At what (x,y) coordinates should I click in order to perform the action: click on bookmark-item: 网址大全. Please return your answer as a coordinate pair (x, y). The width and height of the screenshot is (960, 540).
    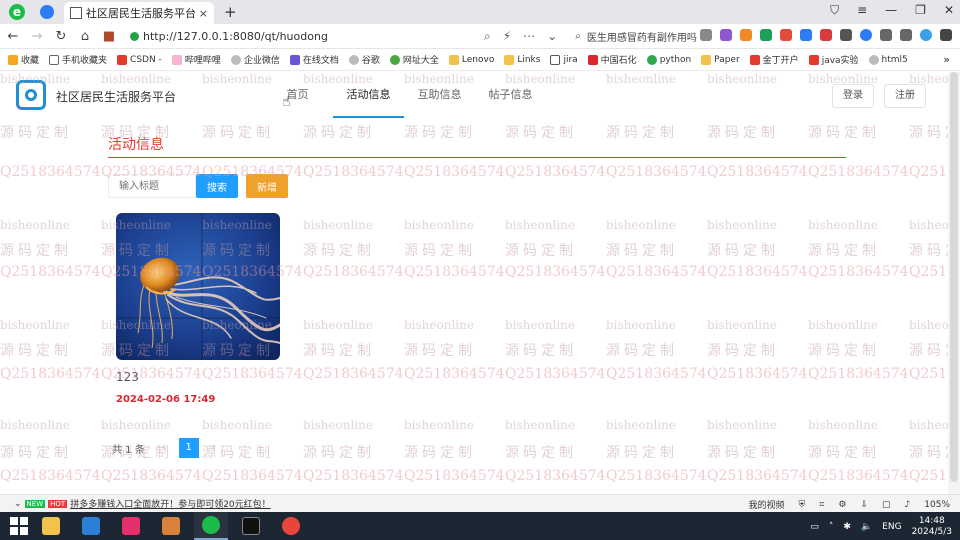
    Looking at the image, I should click on (414, 59).